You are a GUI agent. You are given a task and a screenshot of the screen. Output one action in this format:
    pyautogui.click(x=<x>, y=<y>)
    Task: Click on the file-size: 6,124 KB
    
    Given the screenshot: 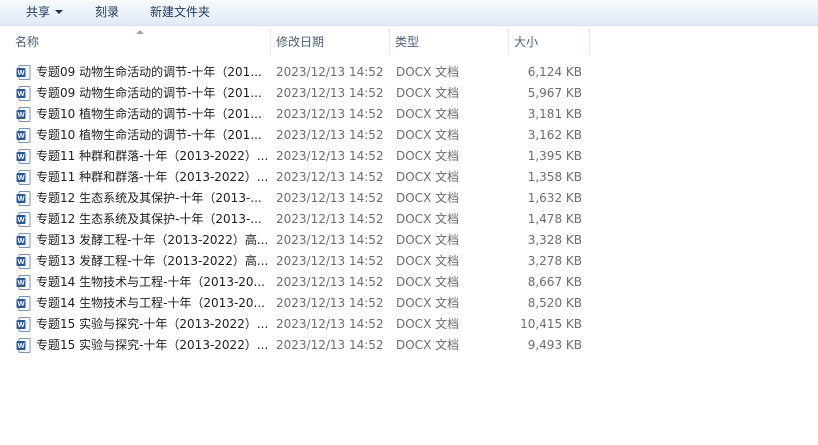 What is the action you would take?
    pyautogui.click(x=554, y=72)
    